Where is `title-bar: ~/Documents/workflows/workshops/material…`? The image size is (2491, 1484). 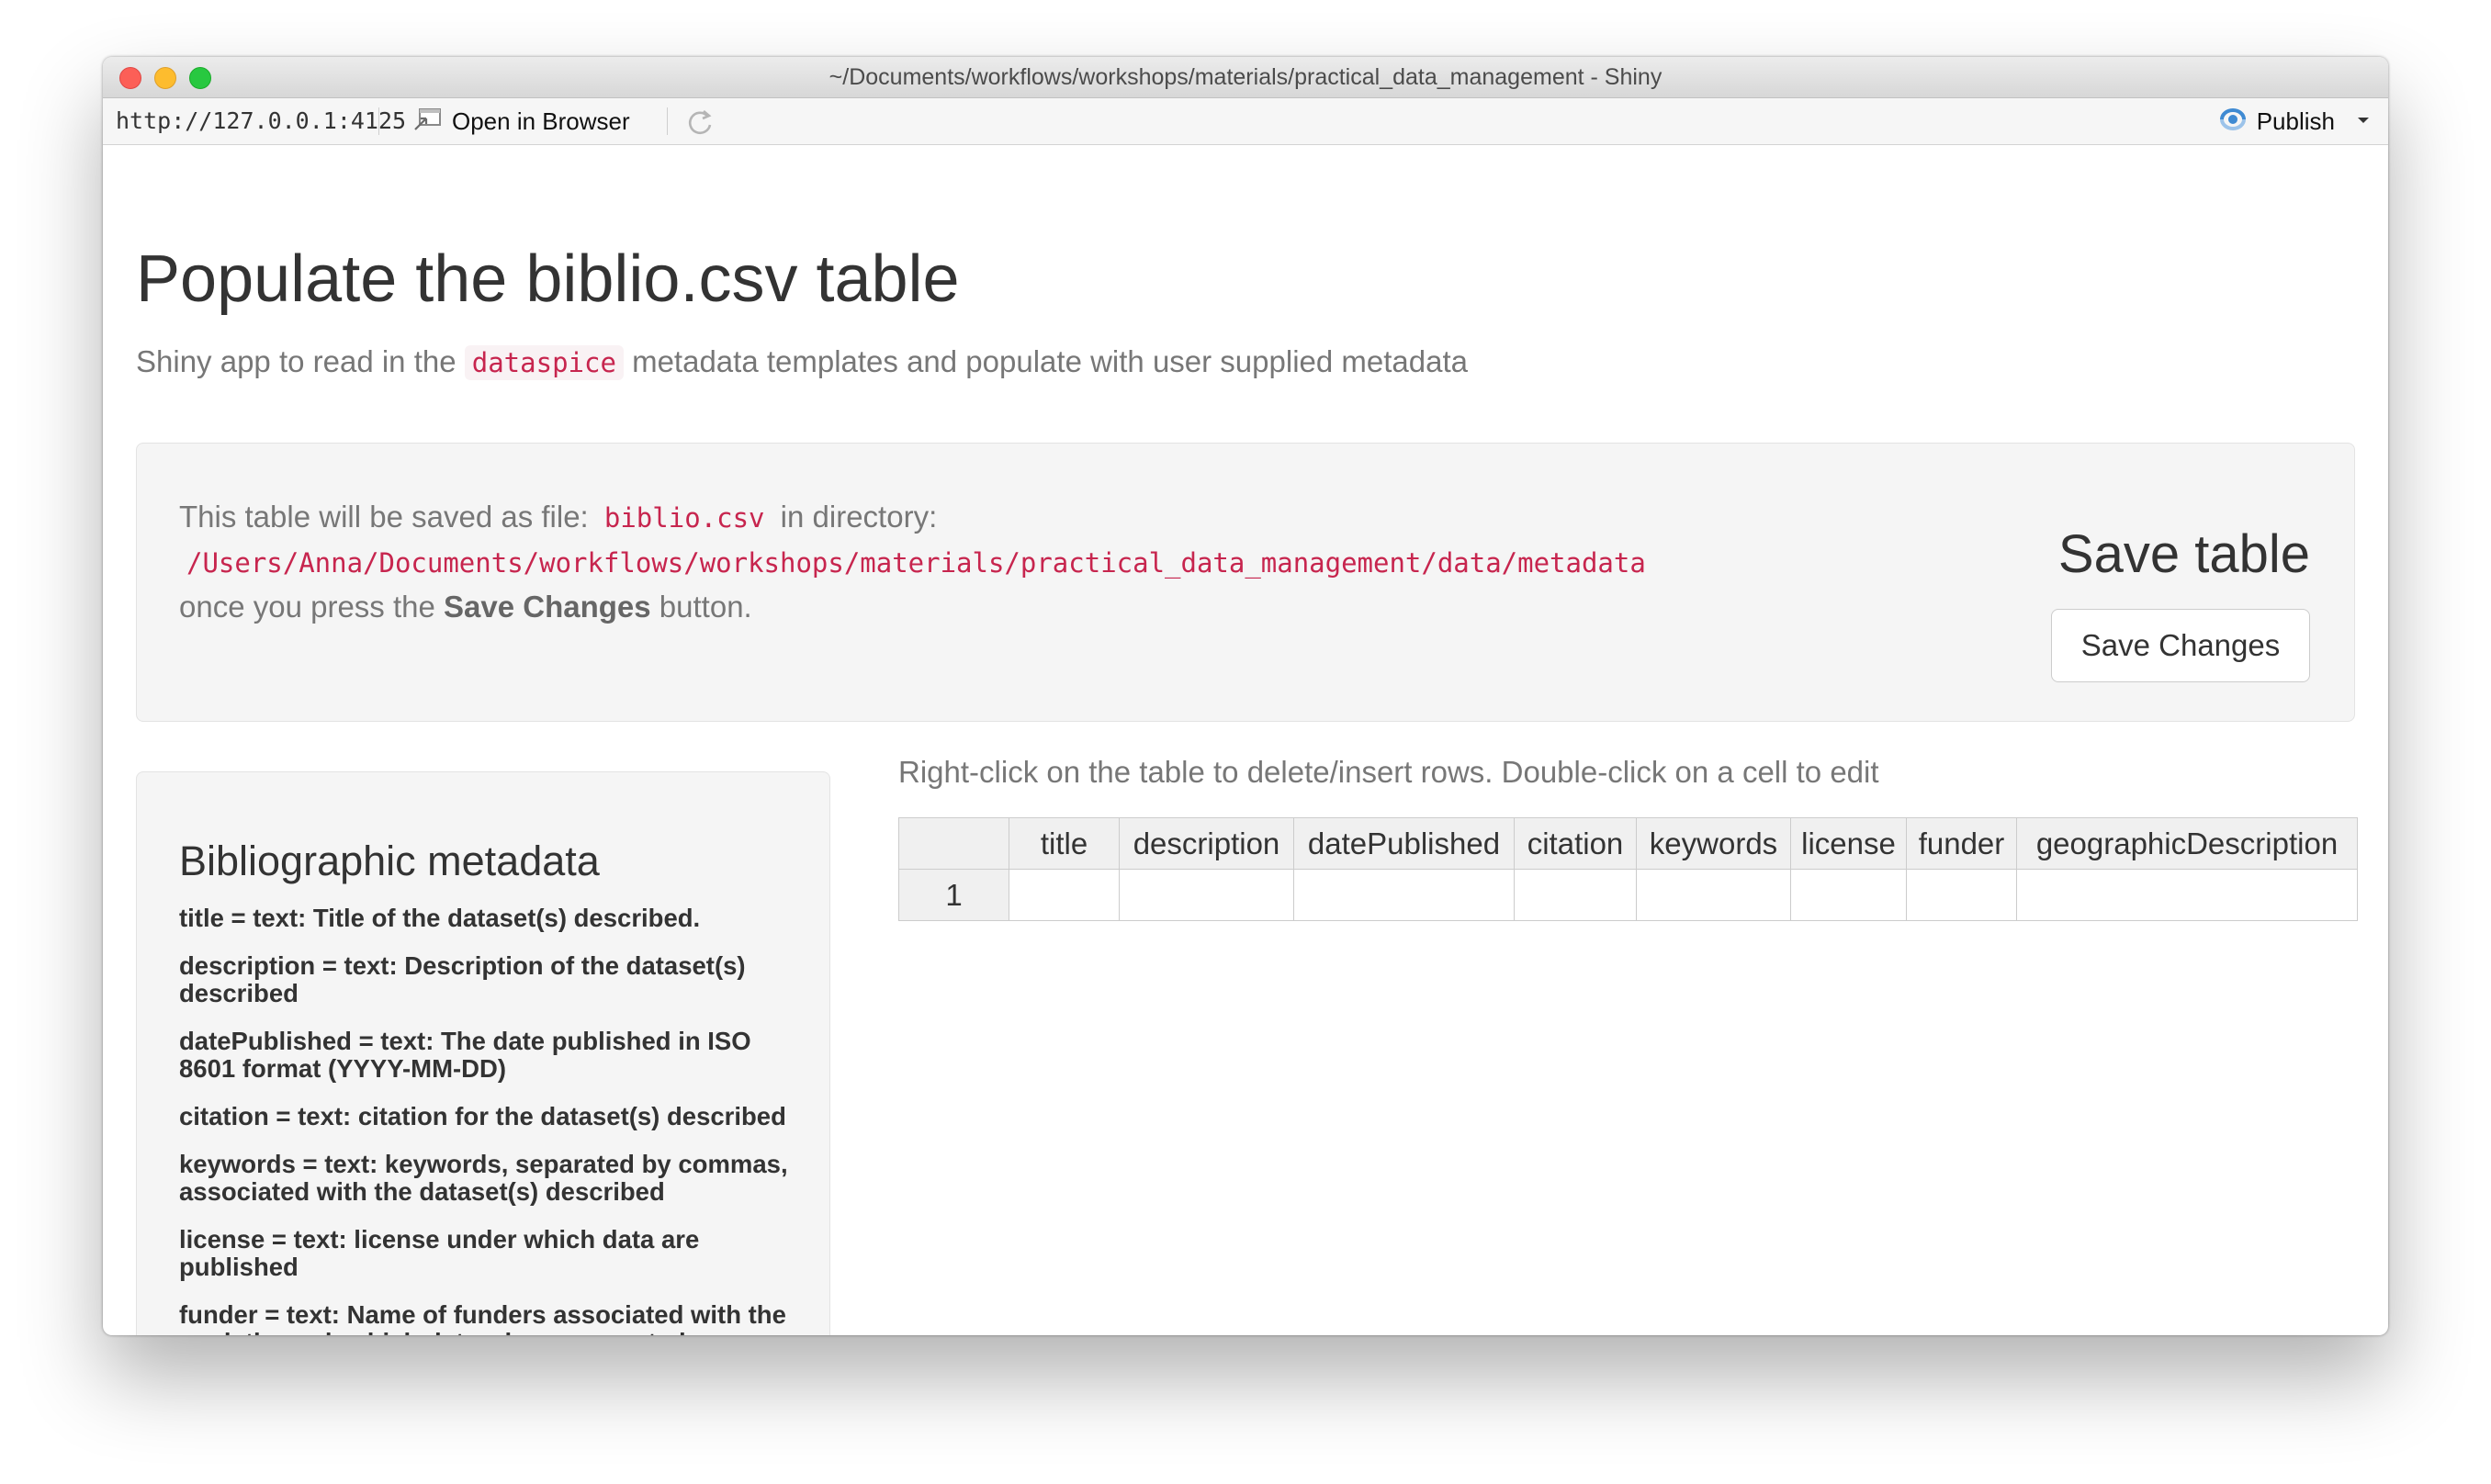 title-bar: ~/Documents/workflows/workshops/material… is located at coordinates (1245, 78).